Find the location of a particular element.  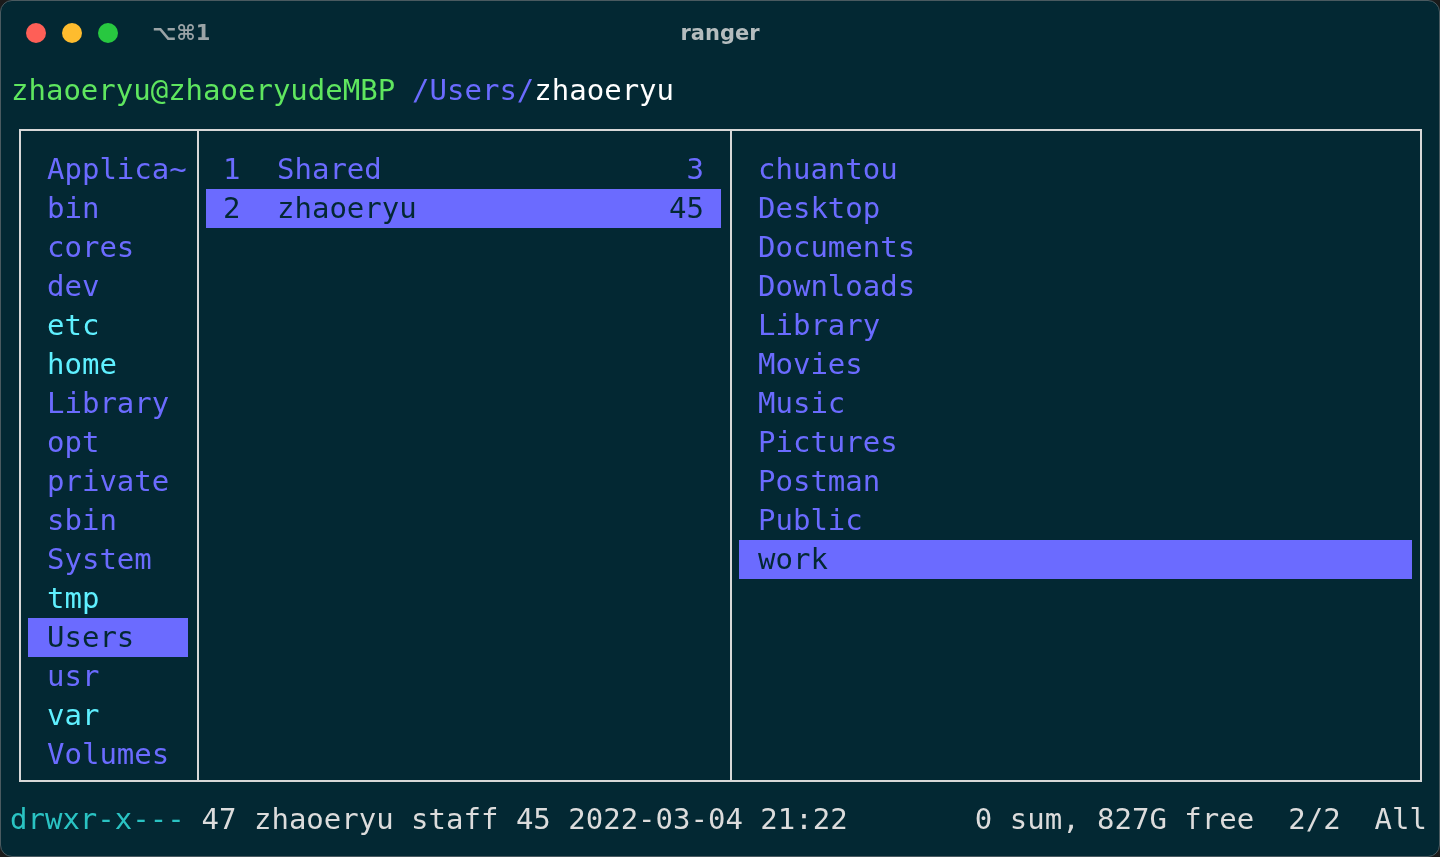

file-entry: Desktop is located at coordinates (1075, 208).